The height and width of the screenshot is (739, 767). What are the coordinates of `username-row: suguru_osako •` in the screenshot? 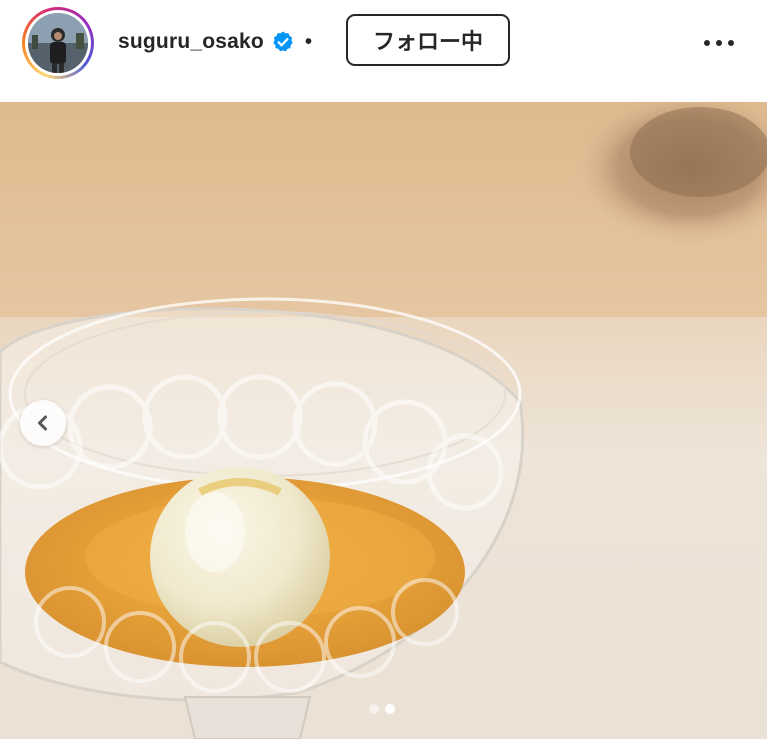 It's located at (215, 42).